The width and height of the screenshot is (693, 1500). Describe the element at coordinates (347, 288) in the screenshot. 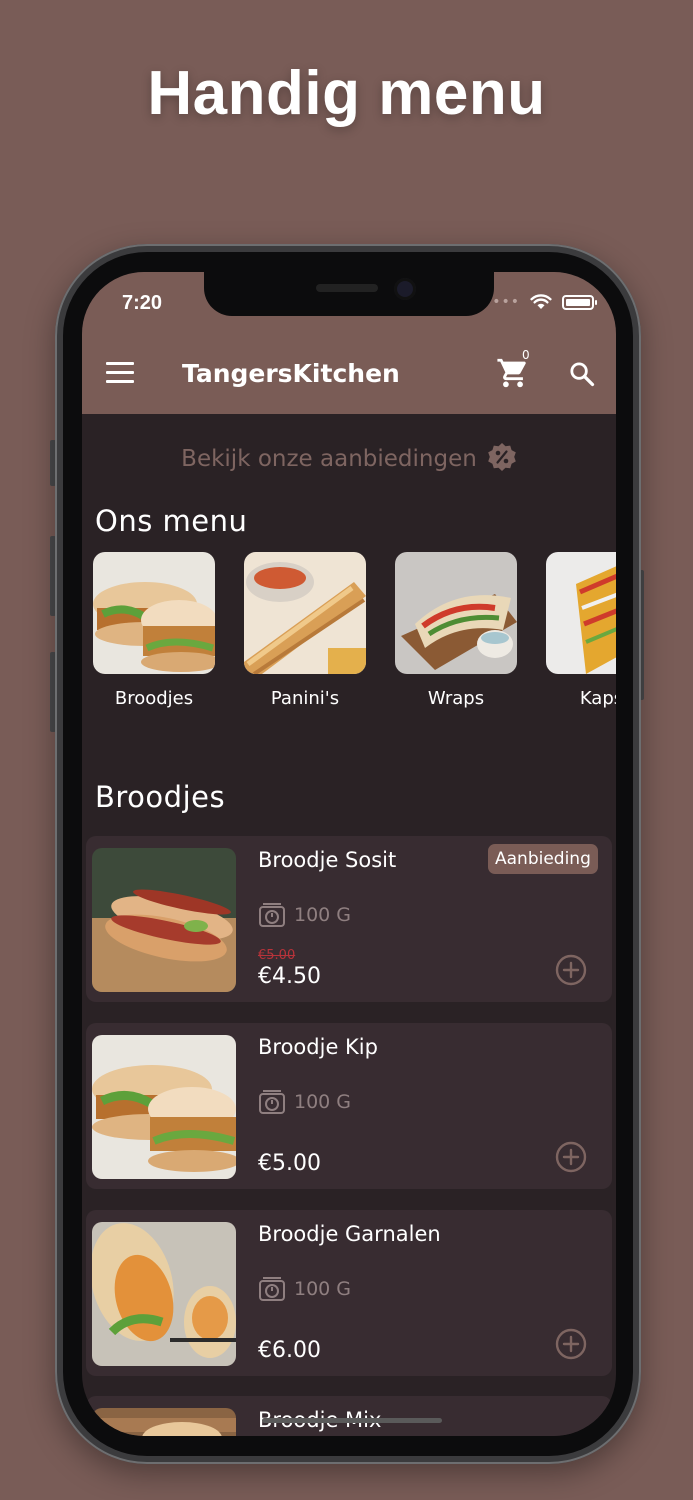

I see `speaker-grille` at that location.